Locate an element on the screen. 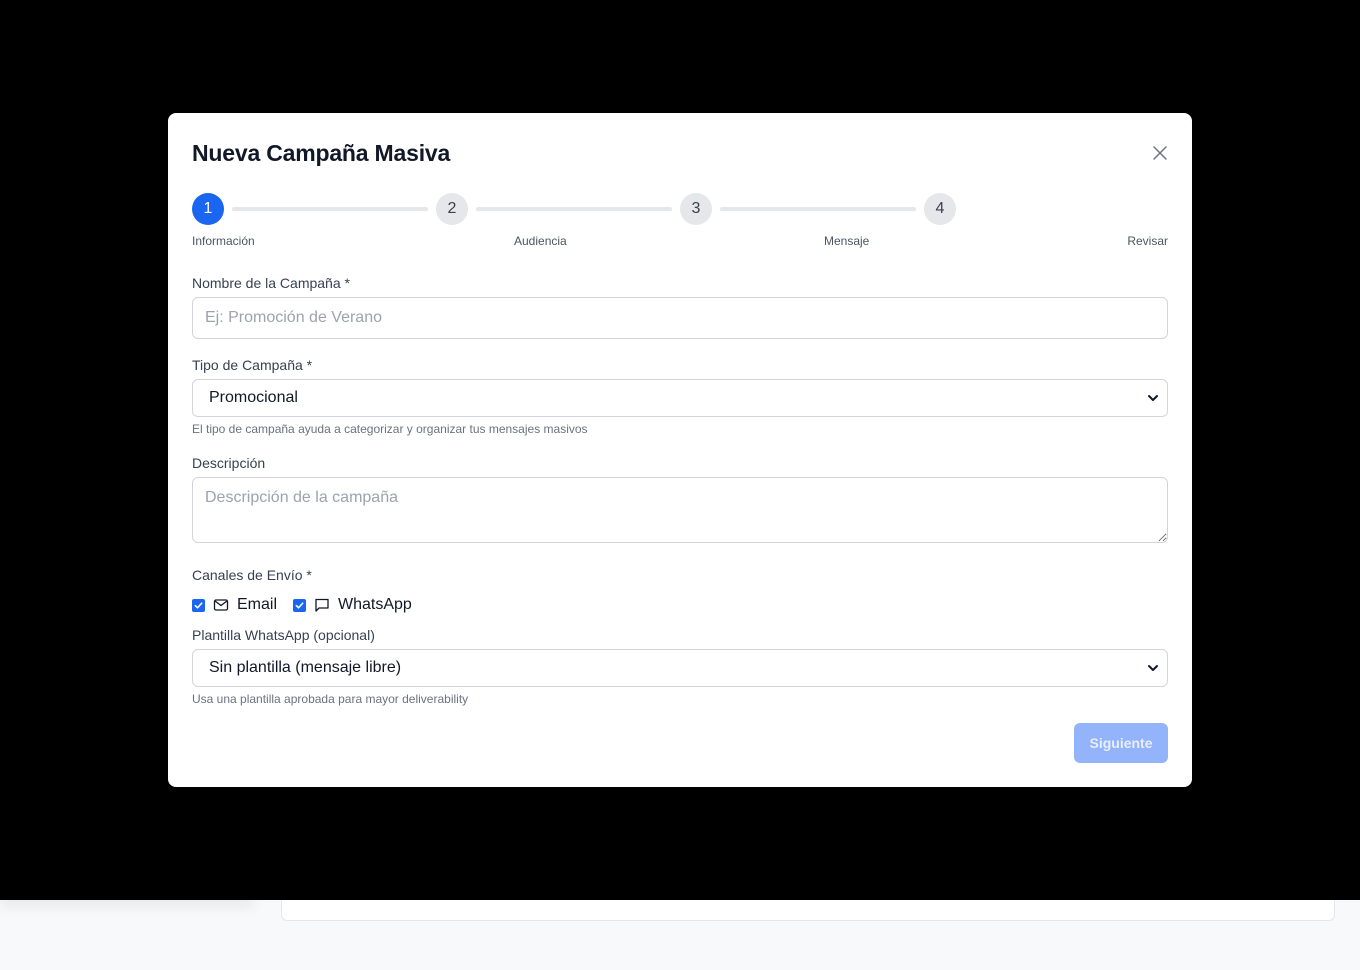  whatsapp-template-select: Sin plantilla (mensaje libre) is located at coordinates (680, 668).